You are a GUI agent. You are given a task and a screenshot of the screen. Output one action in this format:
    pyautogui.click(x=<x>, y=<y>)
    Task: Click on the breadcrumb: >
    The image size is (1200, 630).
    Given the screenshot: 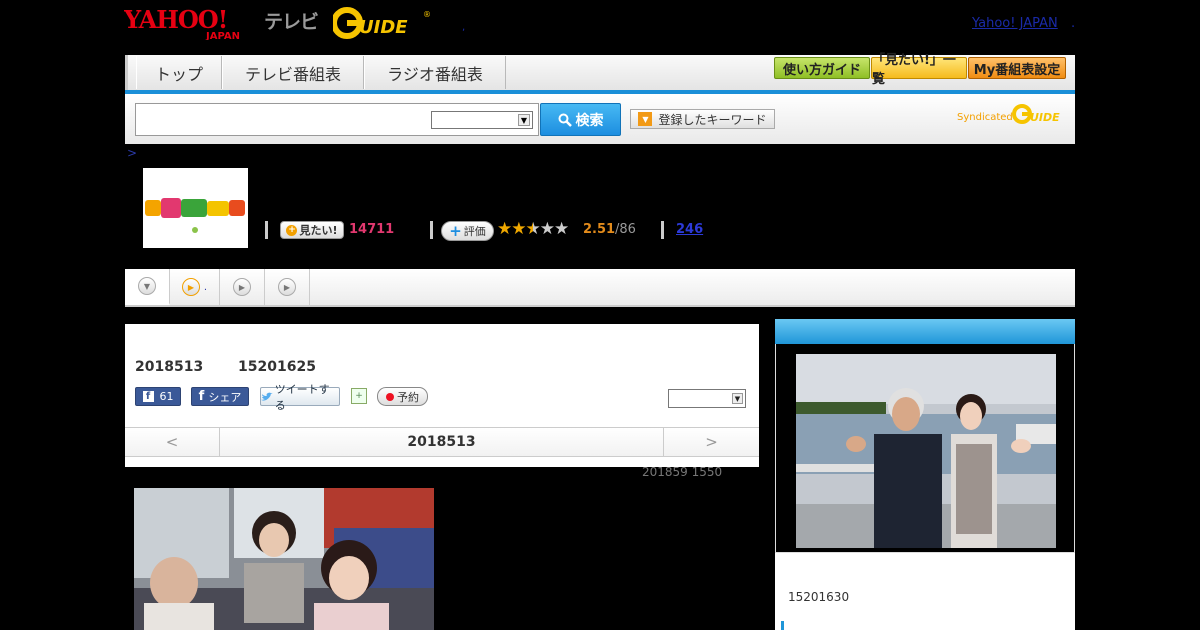 What is the action you would take?
    pyautogui.click(x=132, y=153)
    